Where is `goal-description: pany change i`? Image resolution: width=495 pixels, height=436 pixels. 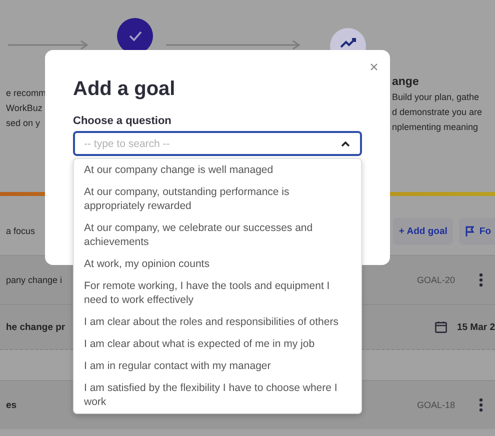
goal-description: pany change i is located at coordinates (34, 280).